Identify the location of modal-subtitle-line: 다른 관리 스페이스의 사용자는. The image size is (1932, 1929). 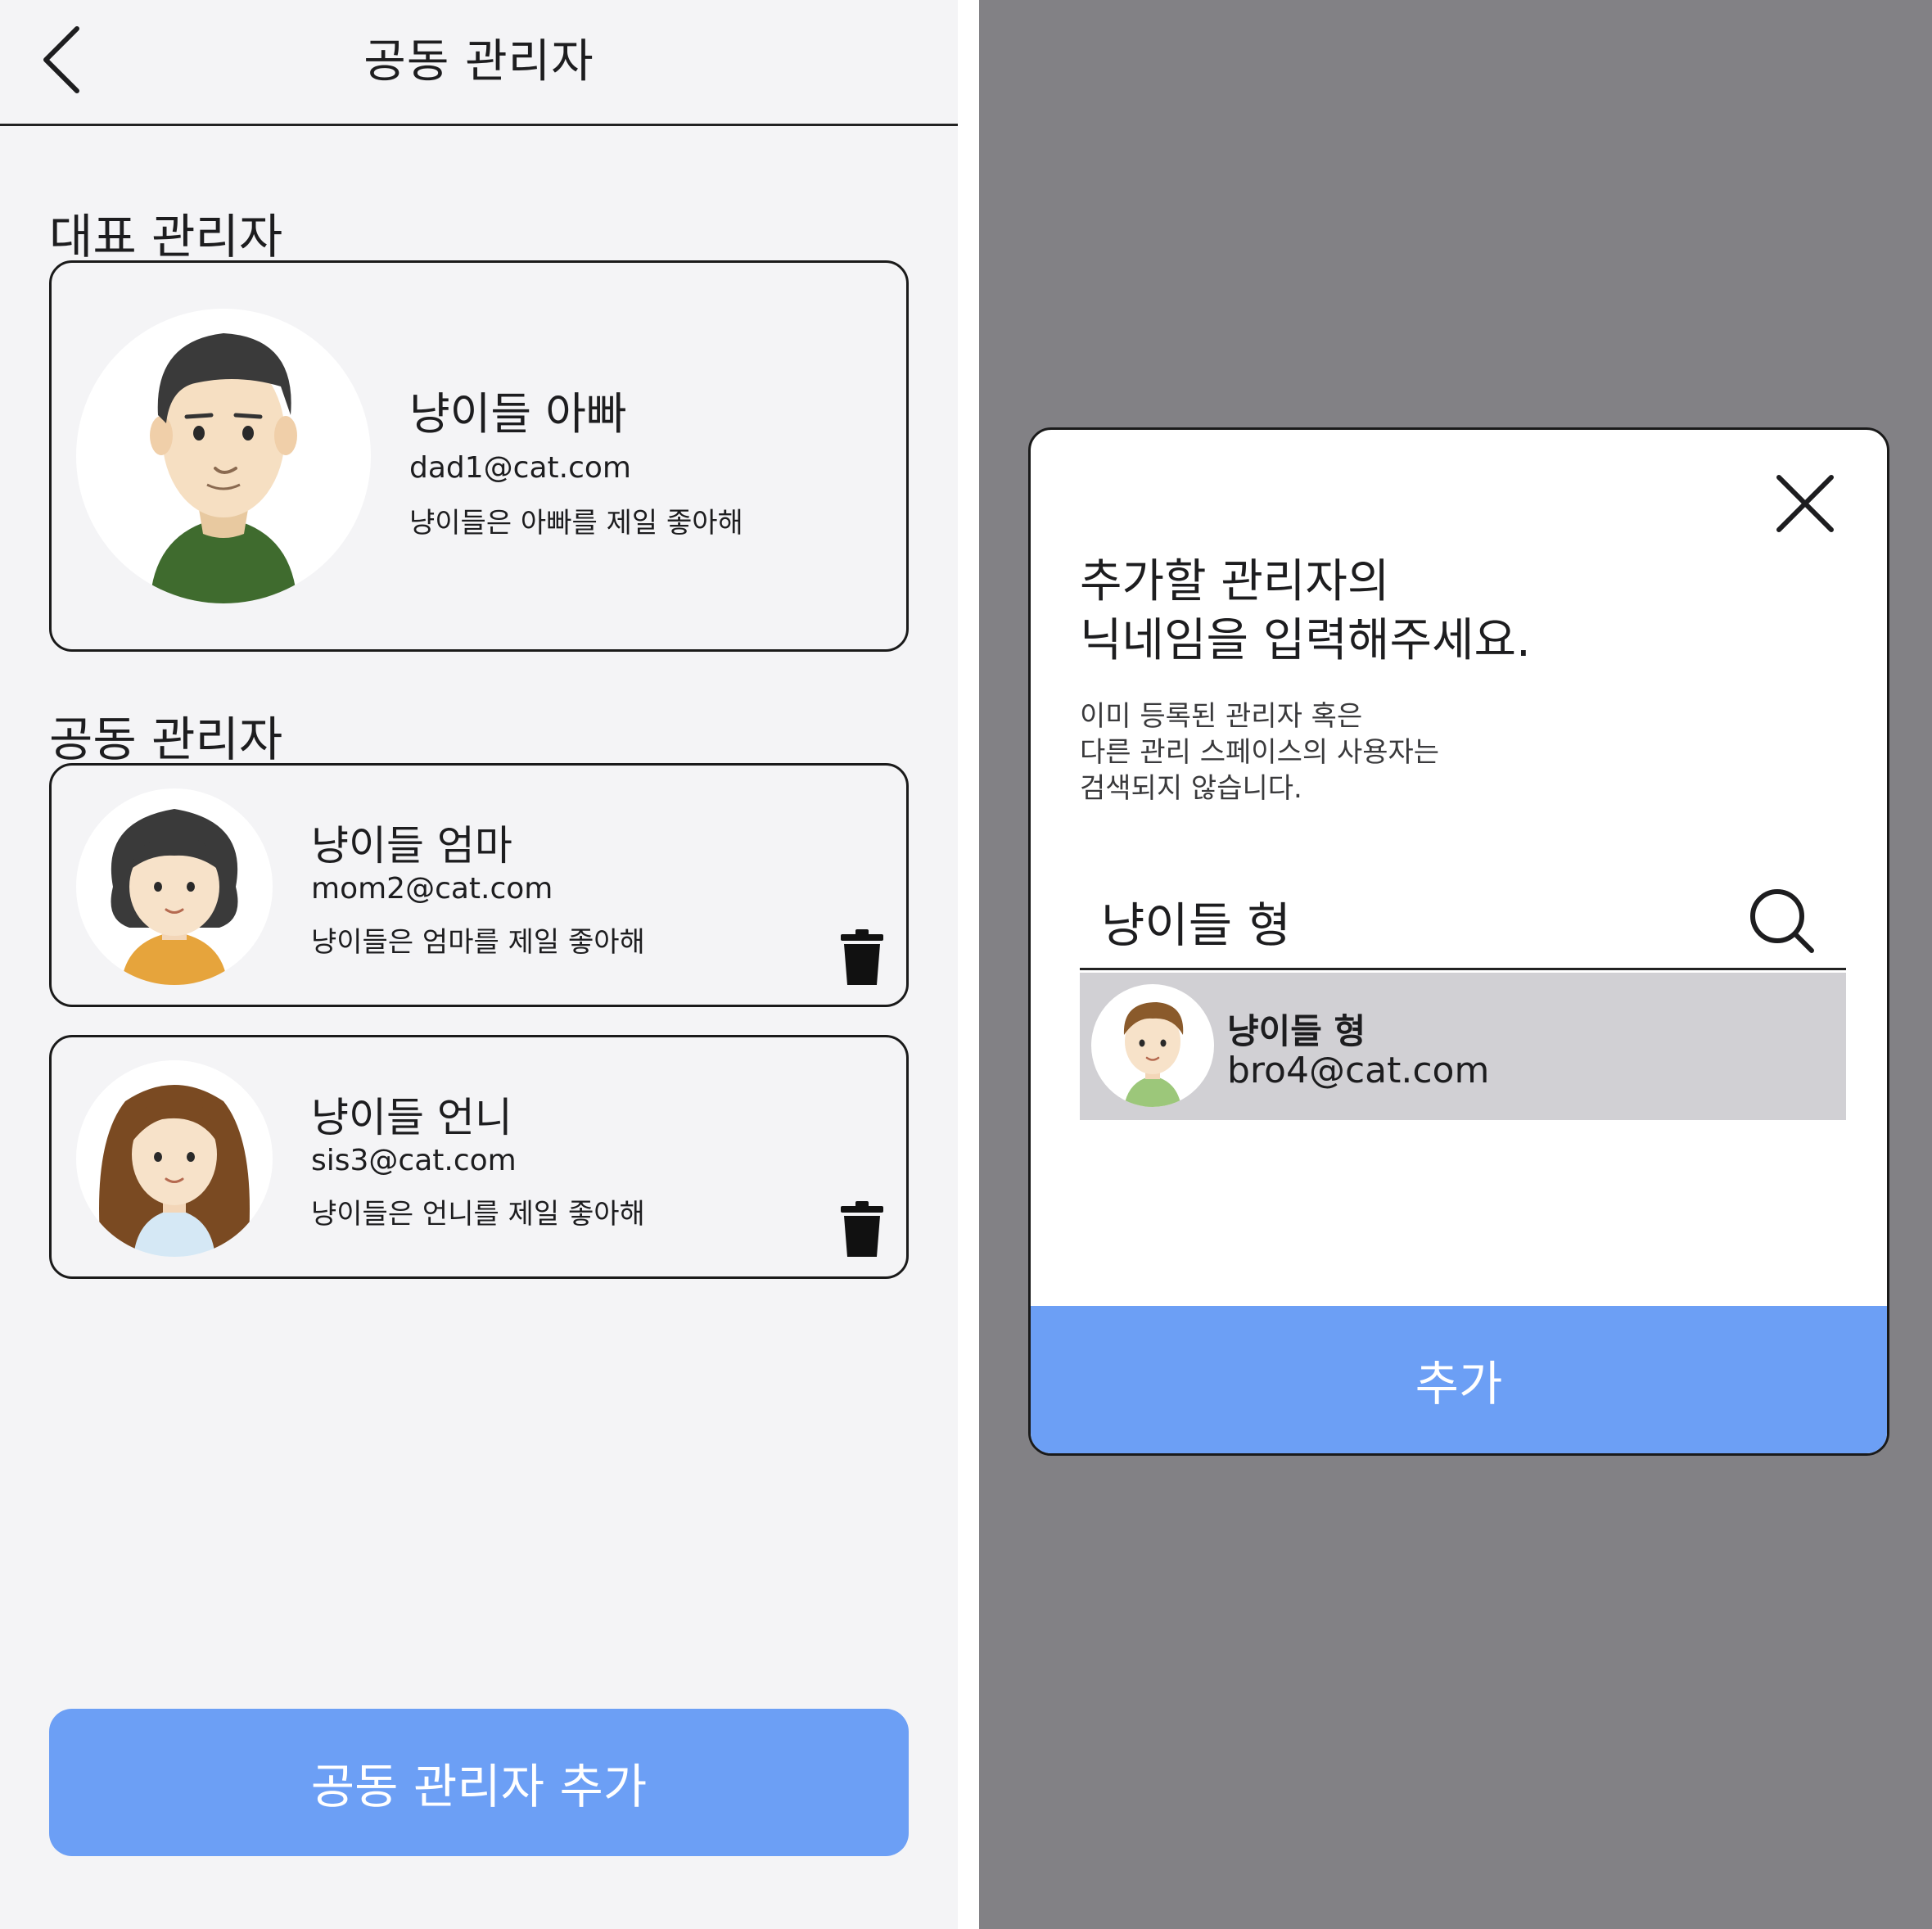
(1260, 753).